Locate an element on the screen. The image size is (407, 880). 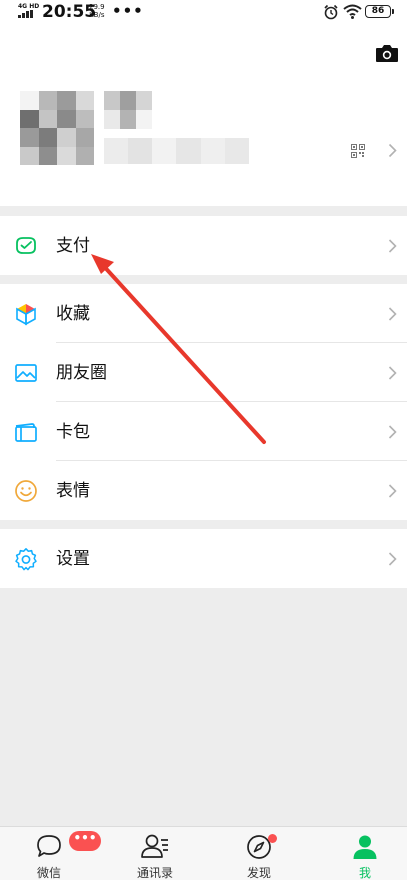
picture-icon is located at coordinates (26, 372).